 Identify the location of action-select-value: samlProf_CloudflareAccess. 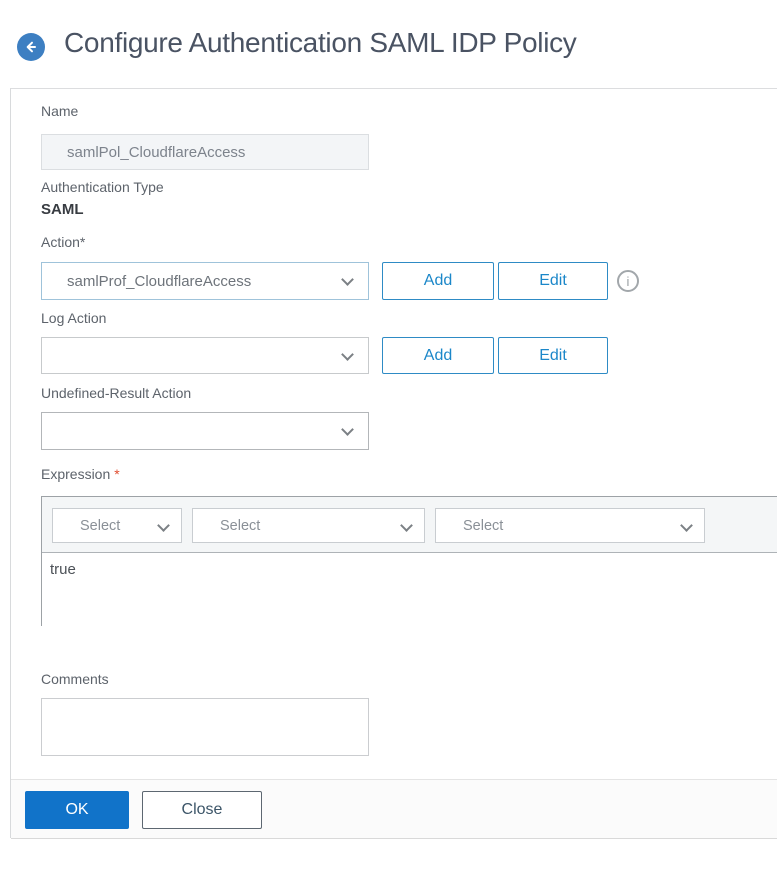
(159, 281).